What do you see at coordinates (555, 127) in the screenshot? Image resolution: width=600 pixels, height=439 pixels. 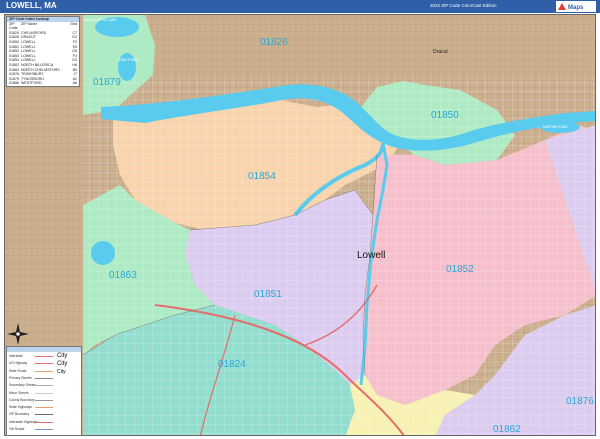 I see `lake-label-3: MARTINS POND` at bounding box center [555, 127].